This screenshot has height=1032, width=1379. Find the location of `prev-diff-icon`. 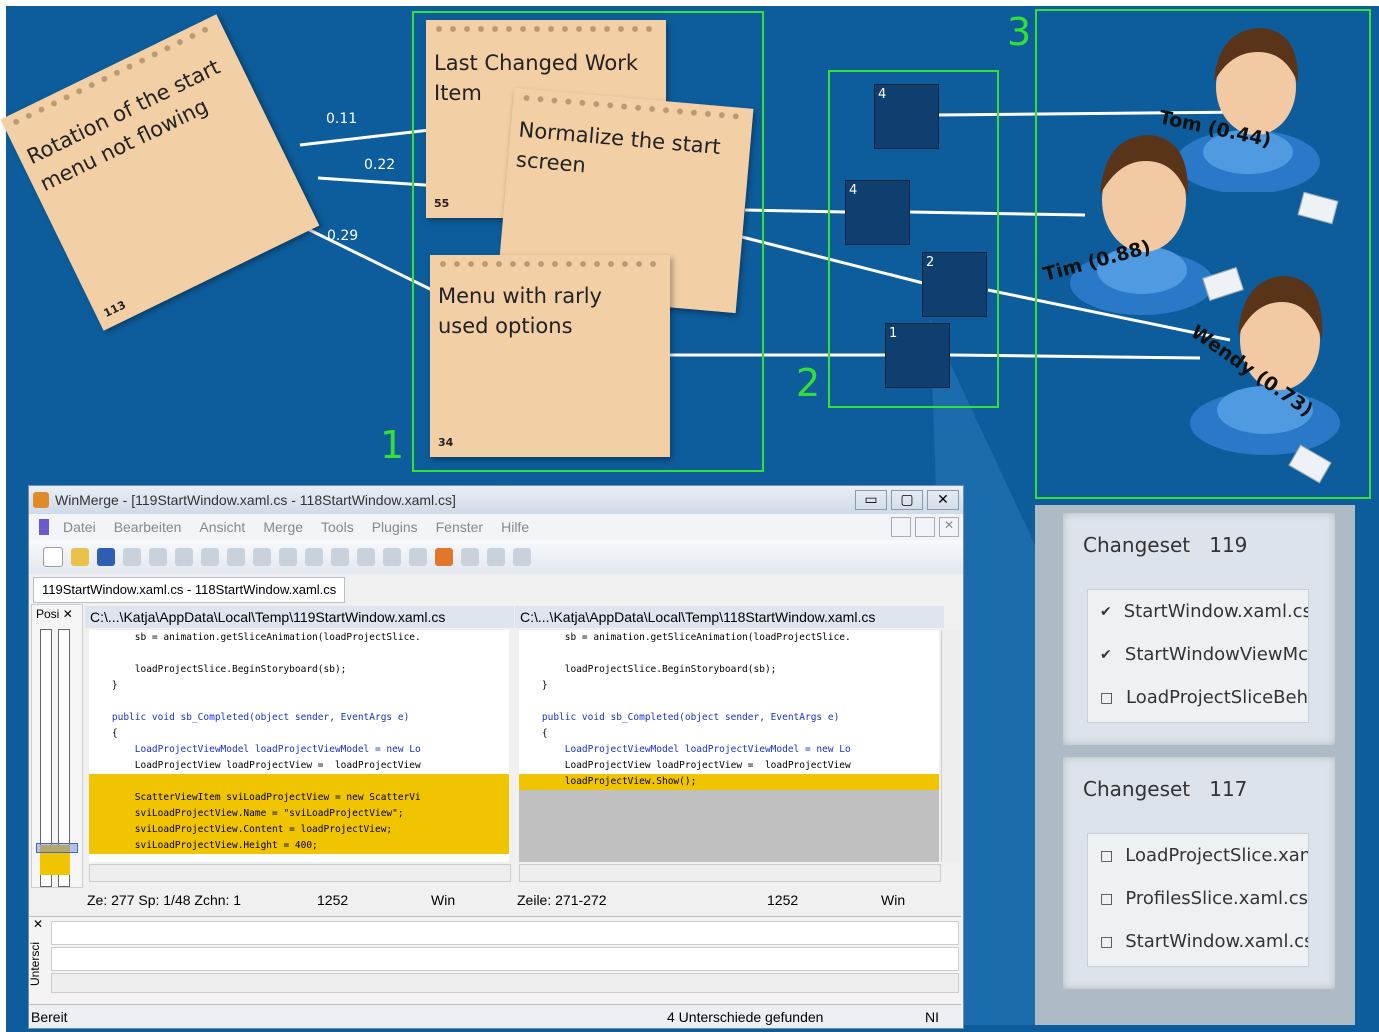

prev-diff-icon is located at coordinates (236, 557).